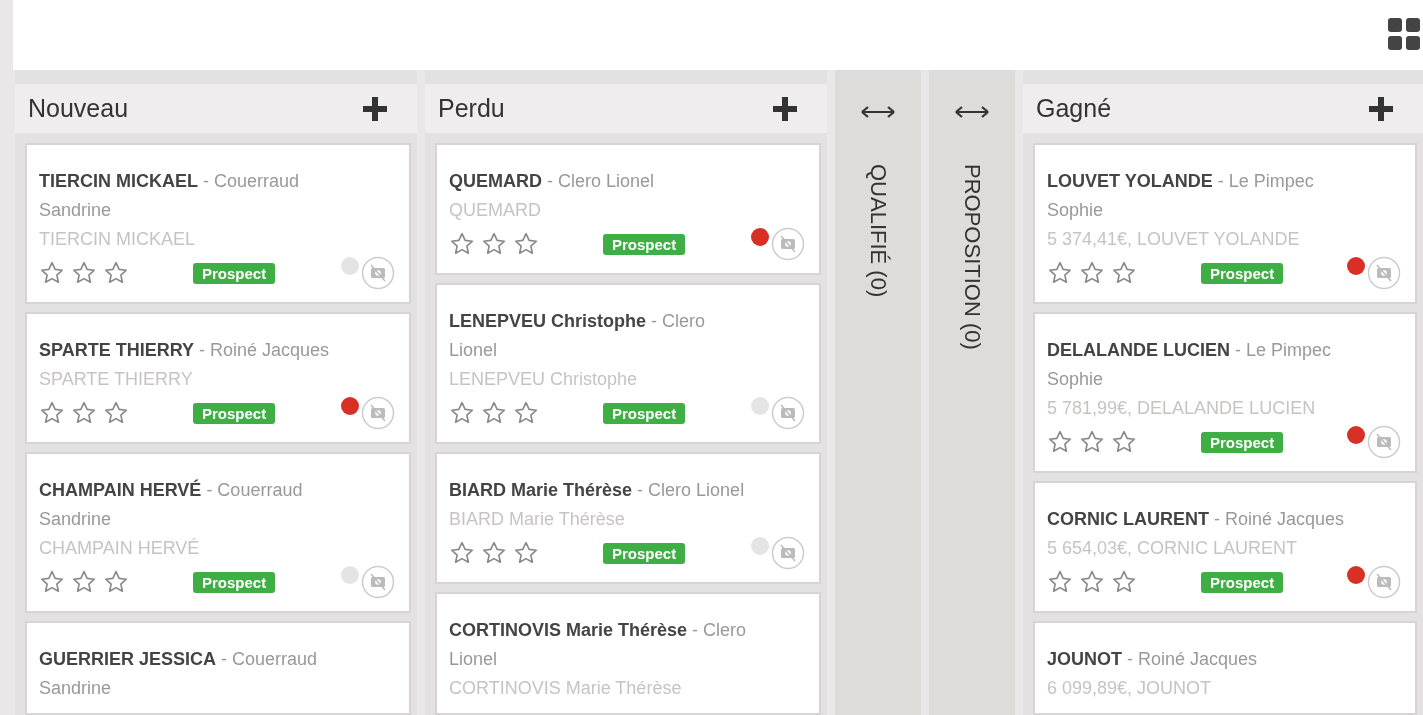  I want to click on card-title: LENEPVEU Christophe - Clero Lionel, so click(578, 336).